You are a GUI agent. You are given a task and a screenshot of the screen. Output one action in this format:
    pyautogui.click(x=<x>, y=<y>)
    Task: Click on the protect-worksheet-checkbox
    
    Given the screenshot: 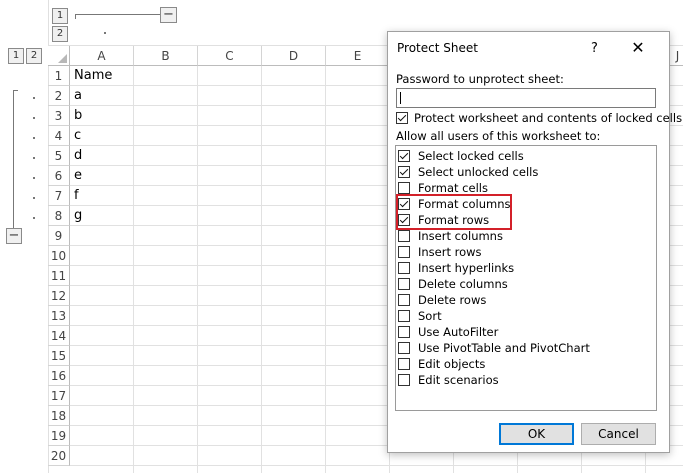 What is the action you would take?
    pyautogui.click(x=402, y=118)
    